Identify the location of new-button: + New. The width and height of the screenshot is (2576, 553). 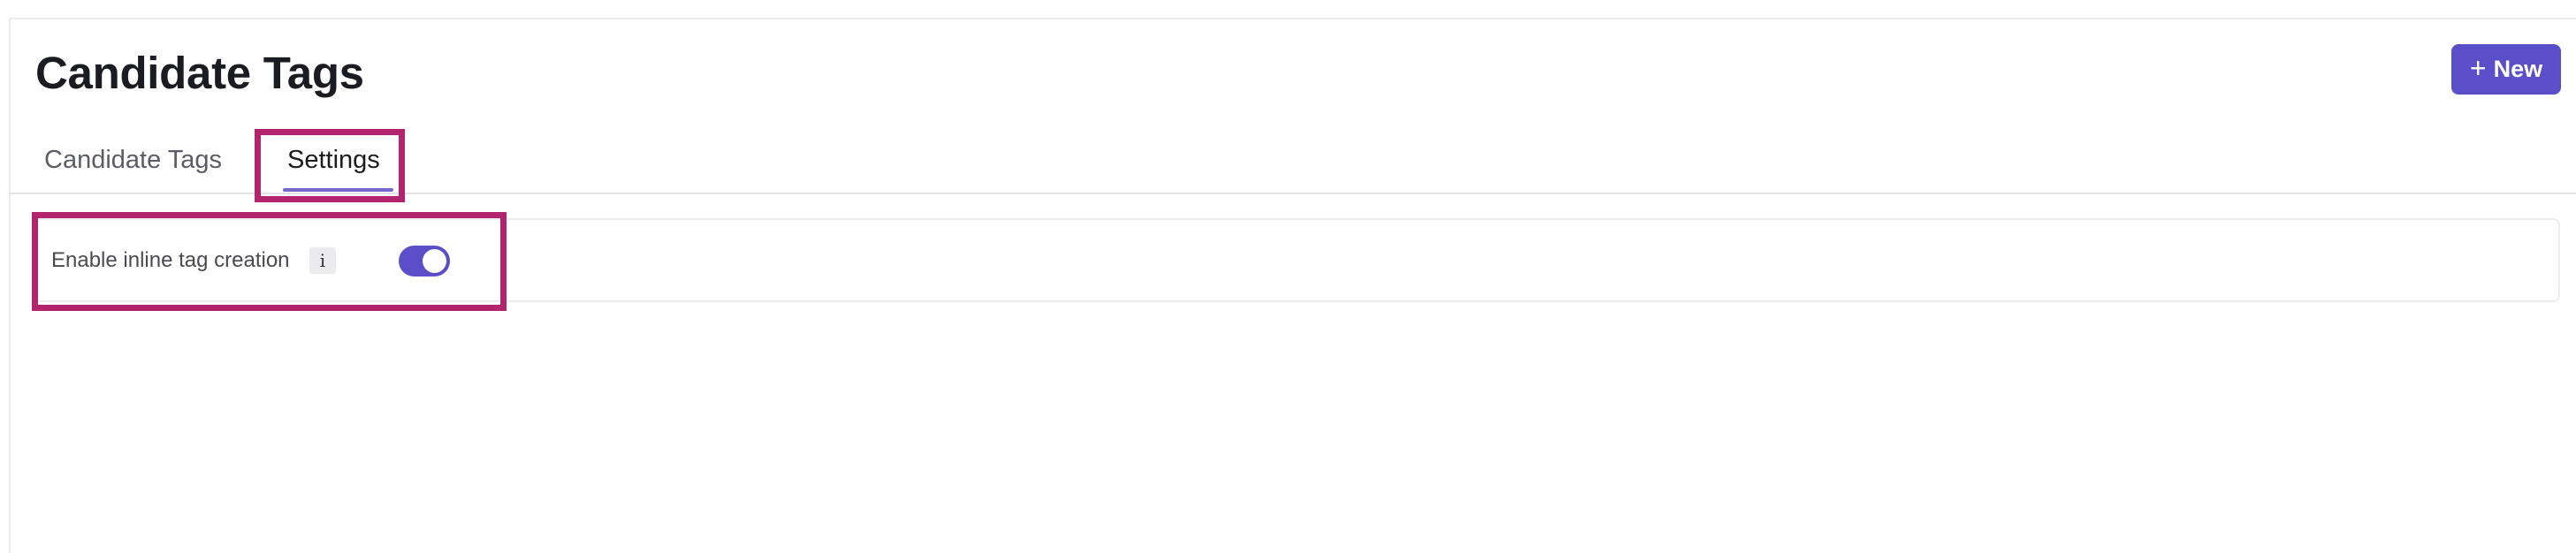
(2506, 69).